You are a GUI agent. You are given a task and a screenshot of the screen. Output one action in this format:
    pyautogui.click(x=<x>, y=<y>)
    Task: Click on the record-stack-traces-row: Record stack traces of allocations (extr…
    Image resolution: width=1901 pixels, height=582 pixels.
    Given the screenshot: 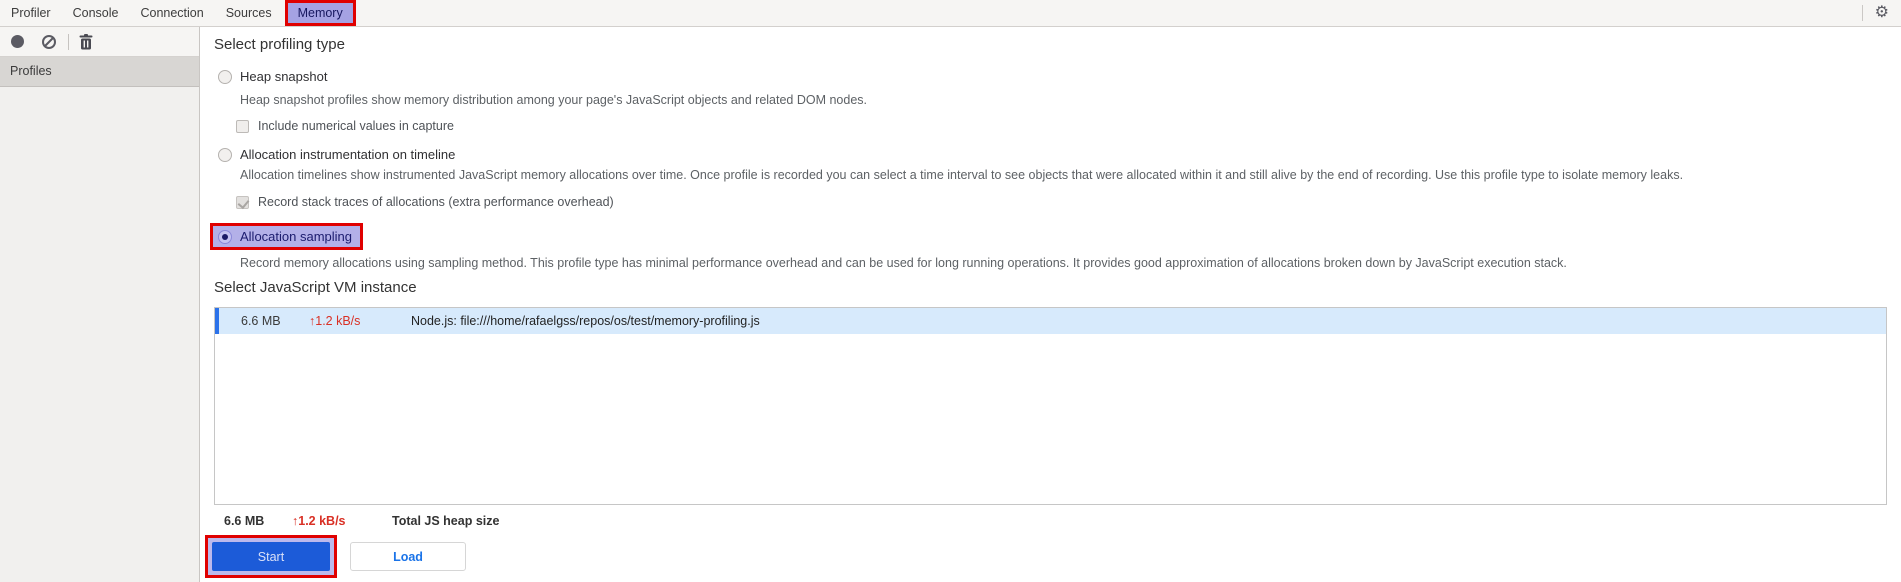 What is the action you would take?
    pyautogui.click(x=425, y=202)
    